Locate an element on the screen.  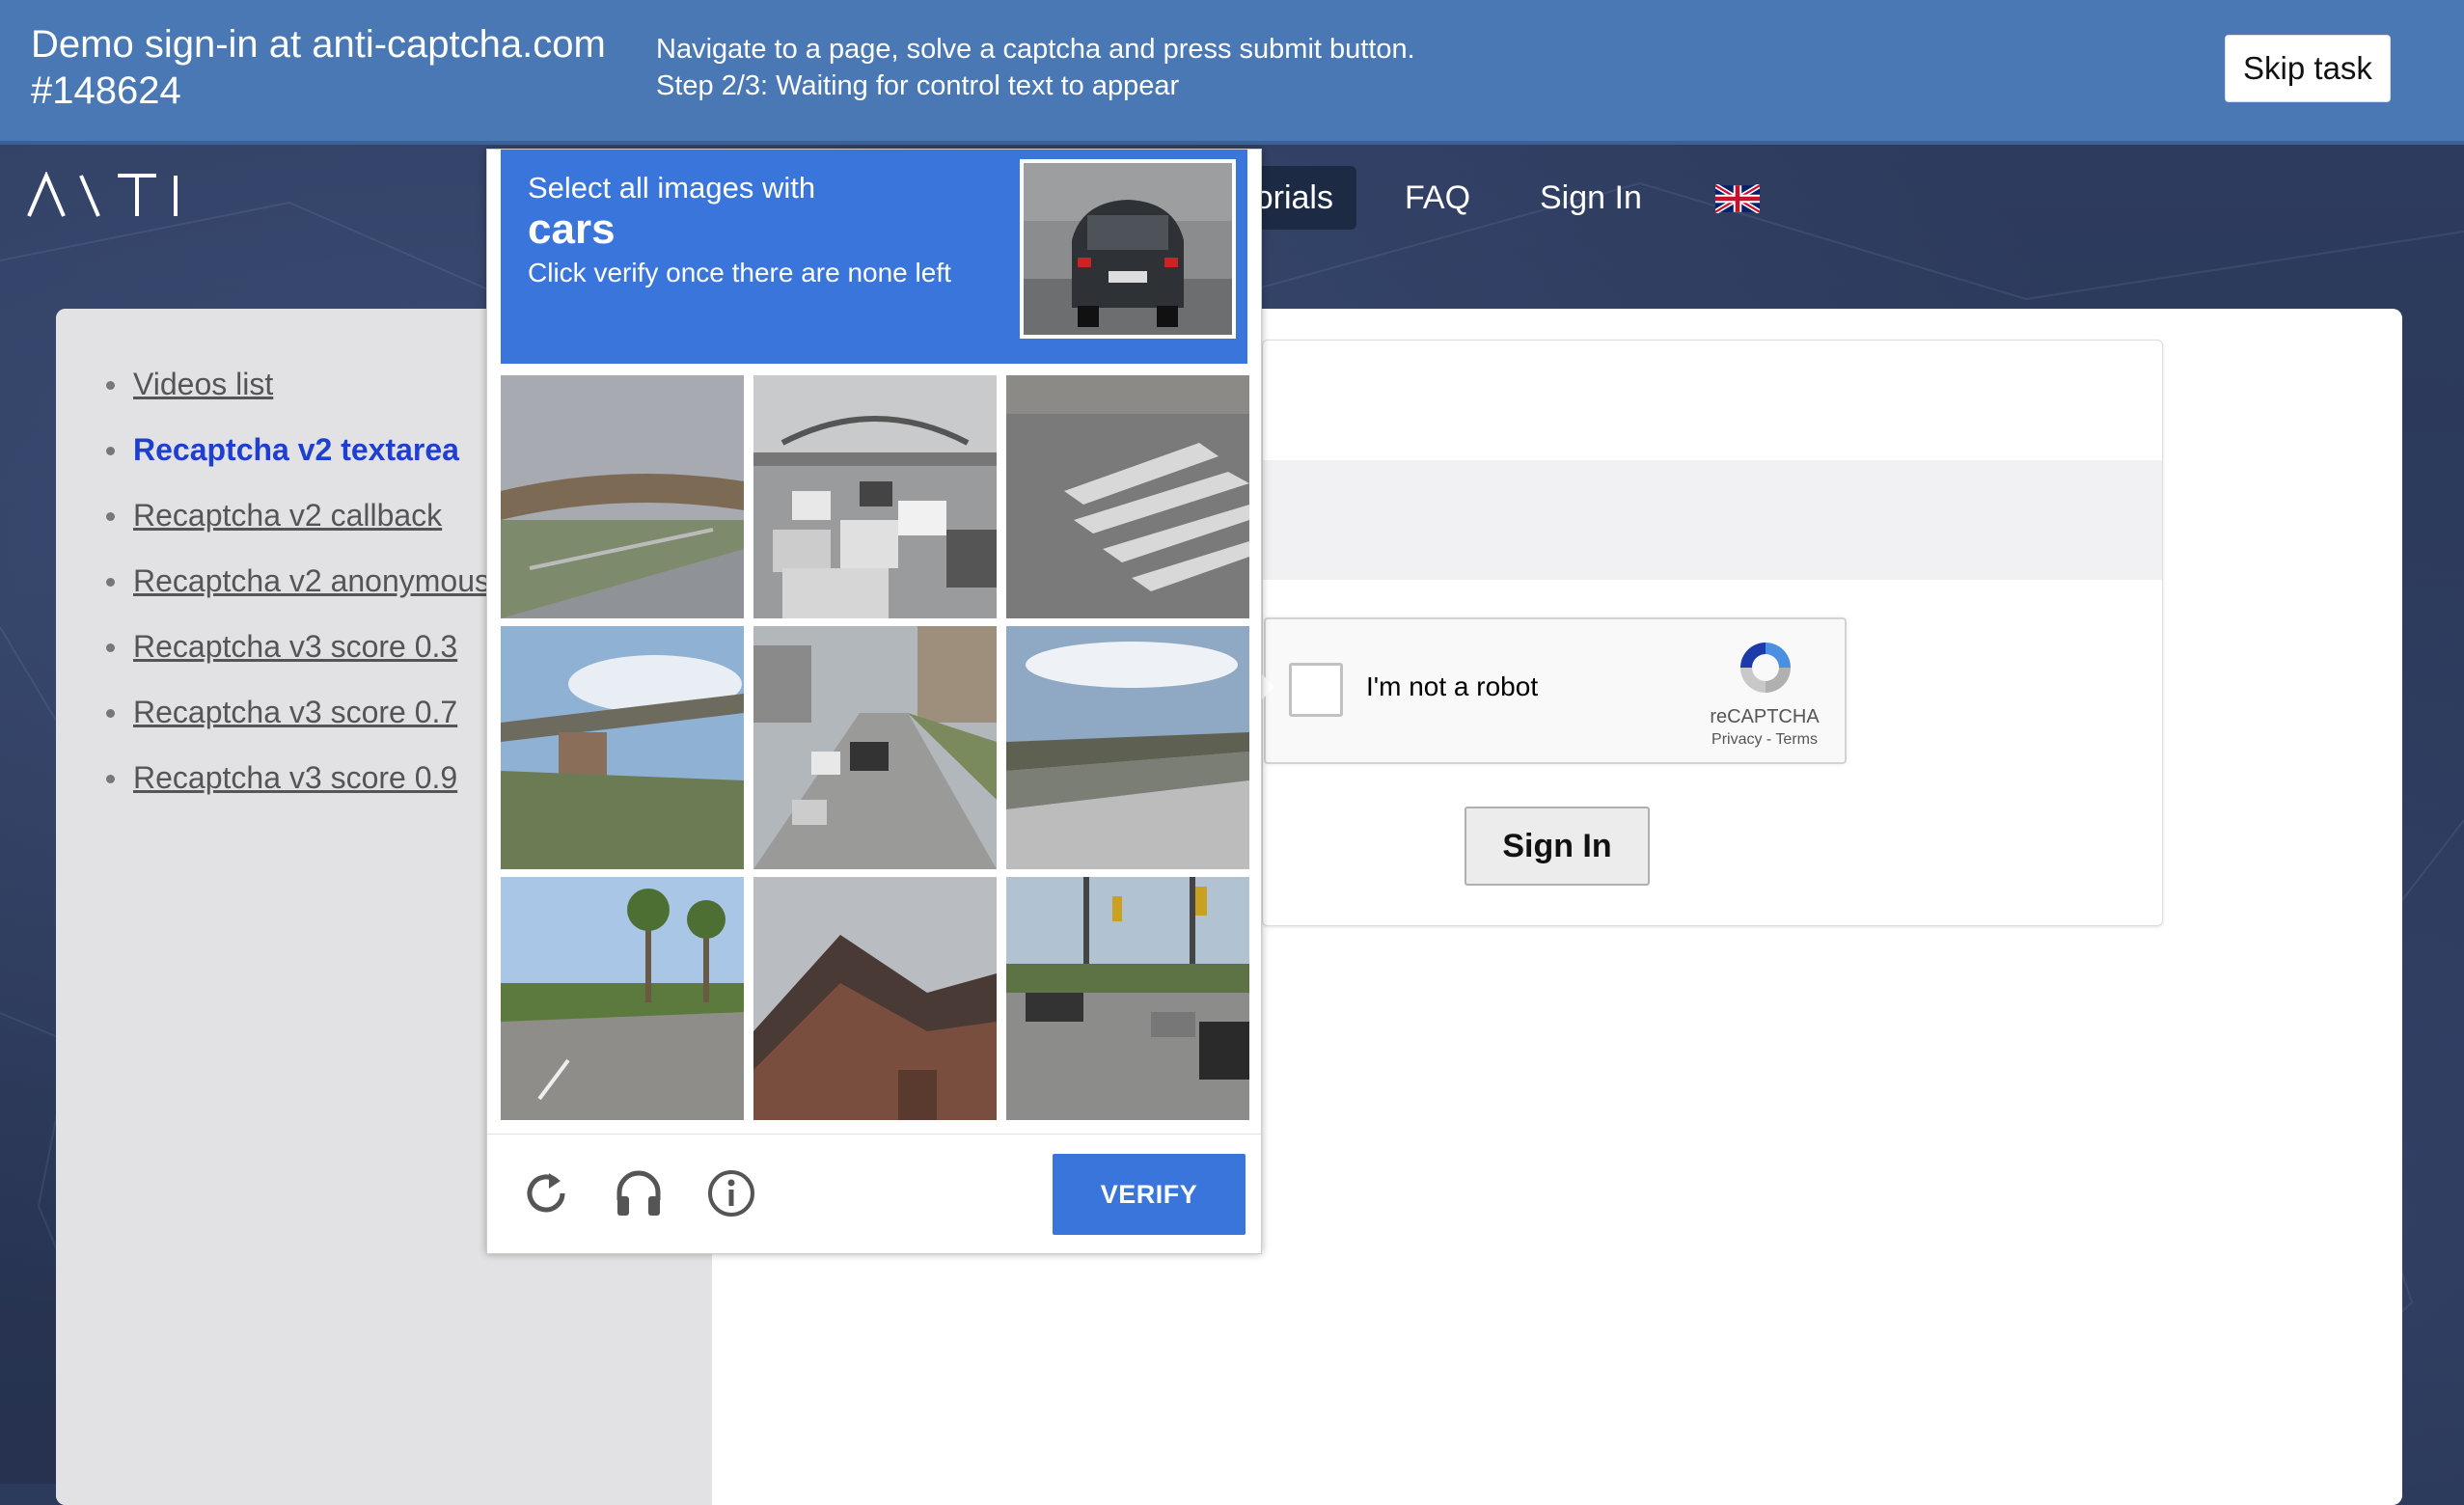
challenge-tile-freeway is located at coordinates (1127, 747).